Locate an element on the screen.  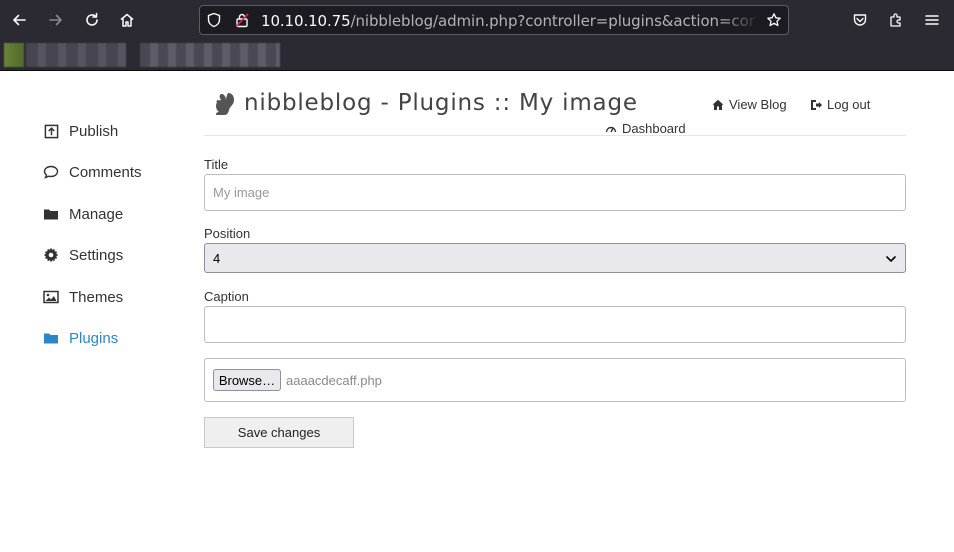
sidebar-item-comments: Comments is located at coordinates (92, 172).